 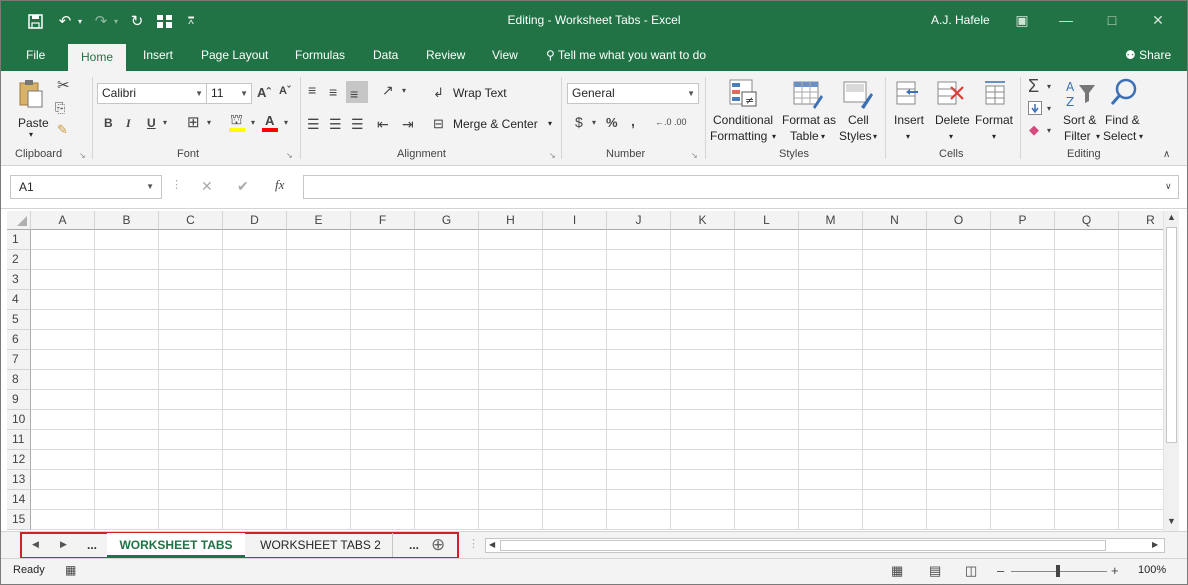 I want to click on font-name-select: Calibri ▼, so click(x=152, y=93).